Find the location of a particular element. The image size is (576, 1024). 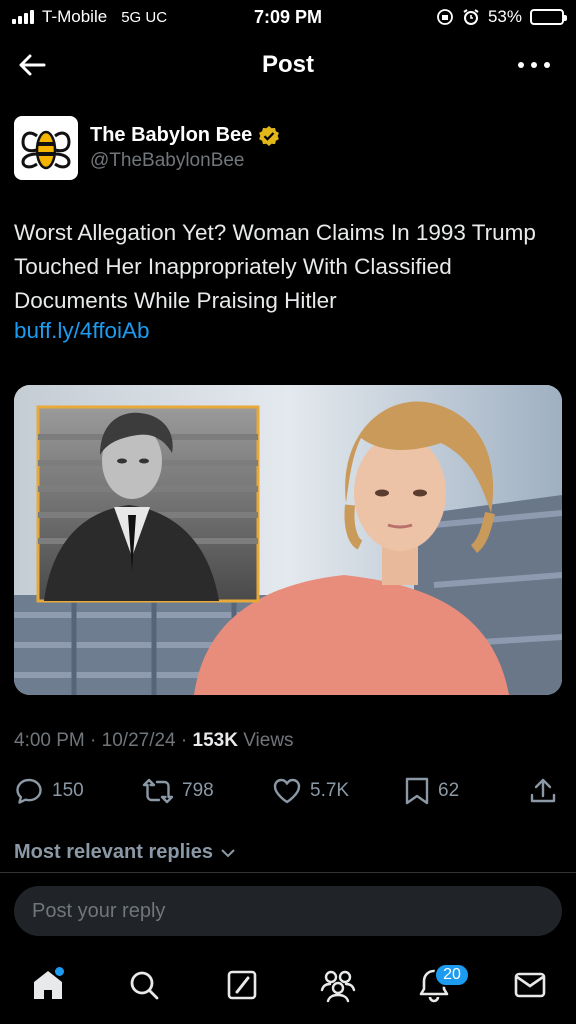

communities-icon is located at coordinates (338, 986).